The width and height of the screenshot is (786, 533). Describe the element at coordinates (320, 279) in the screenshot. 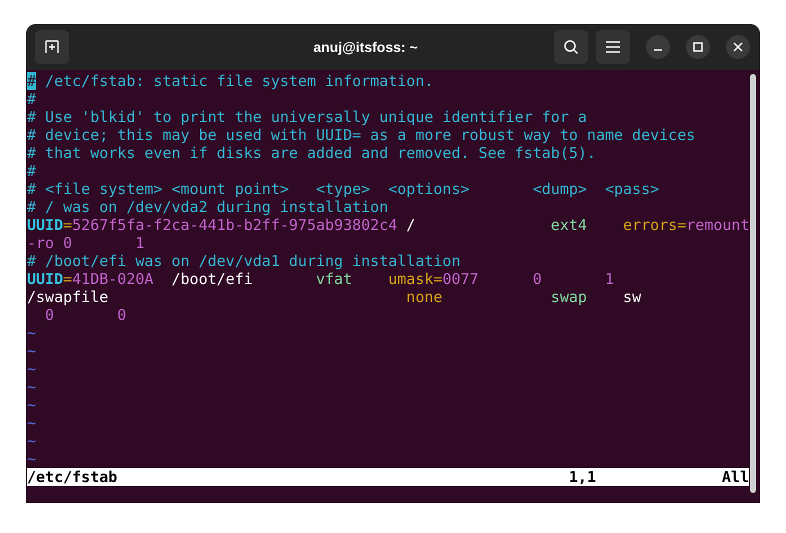

I see `code-line: UUID=41DB-020A /boot/efi vfat umask=0077 0 1` at that location.